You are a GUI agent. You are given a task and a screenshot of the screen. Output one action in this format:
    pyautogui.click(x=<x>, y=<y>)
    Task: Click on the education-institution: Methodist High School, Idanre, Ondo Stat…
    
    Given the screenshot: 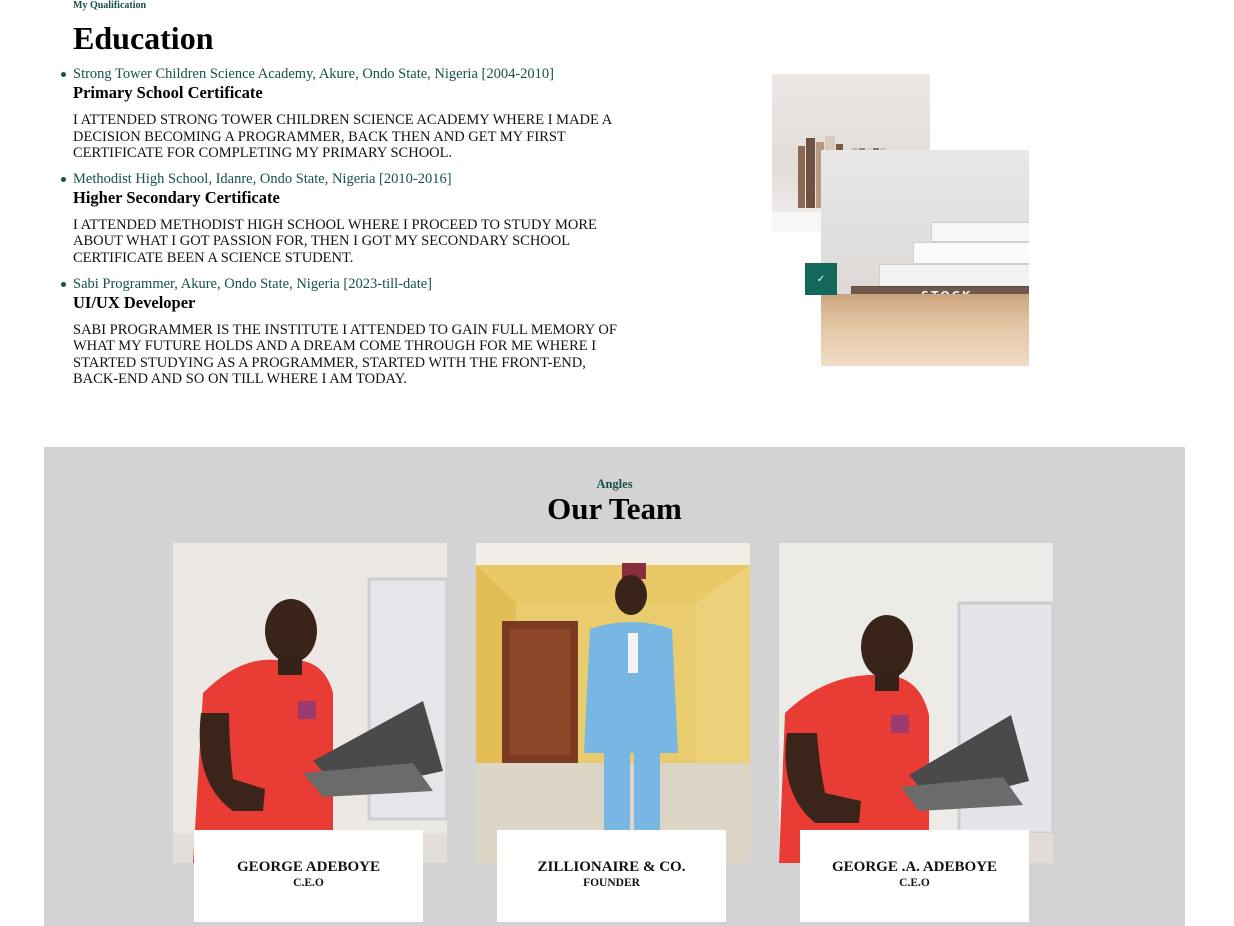 What is the action you would take?
    pyautogui.click(x=262, y=178)
    